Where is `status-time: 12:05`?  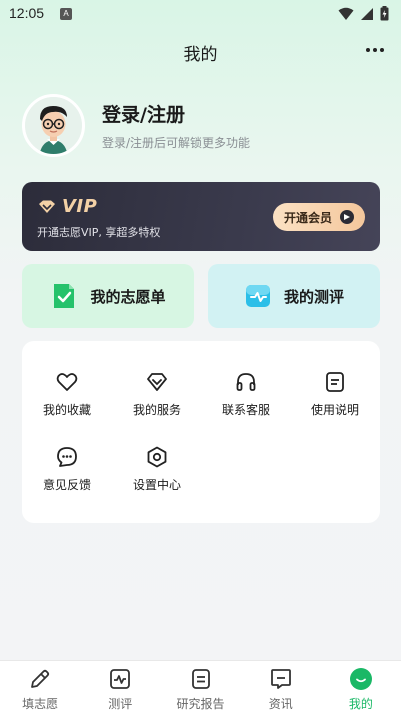 status-time: 12:05 is located at coordinates (27, 13).